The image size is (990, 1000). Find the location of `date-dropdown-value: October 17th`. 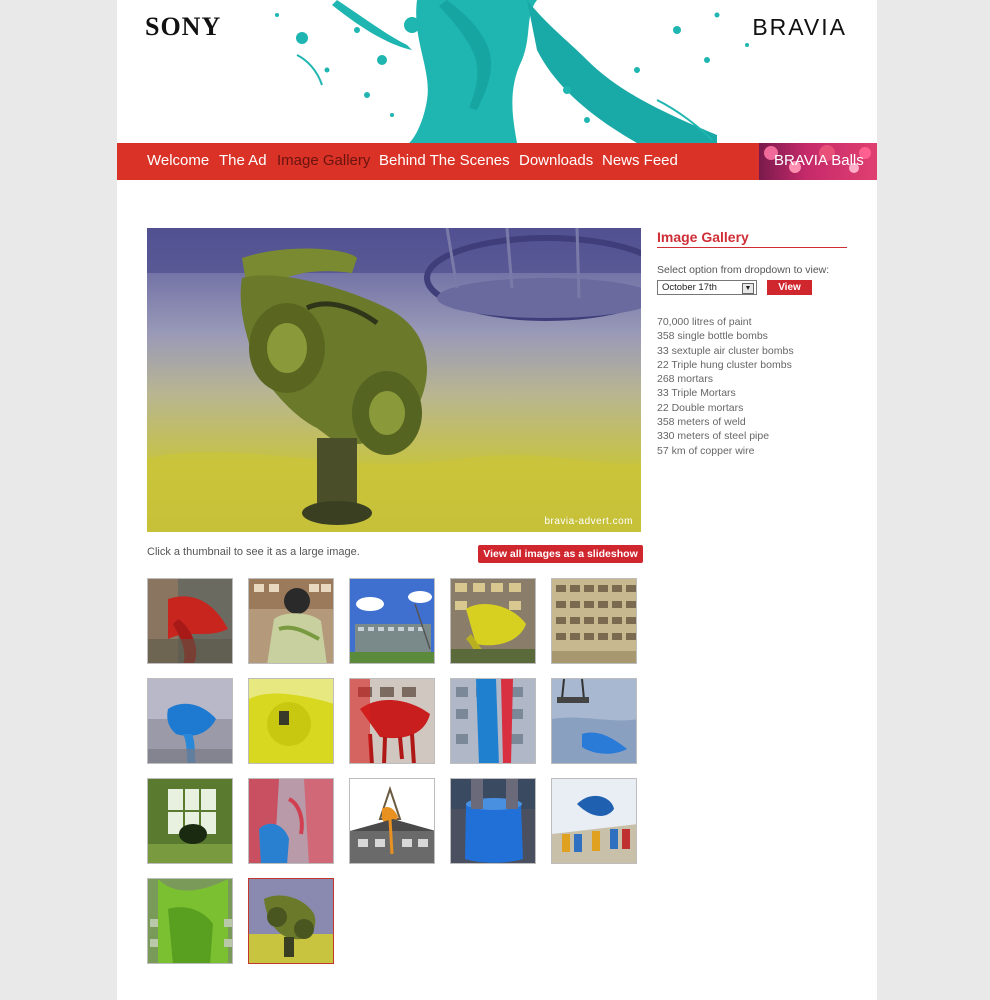

date-dropdown-value: October 17th is located at coordinates (689, 287).